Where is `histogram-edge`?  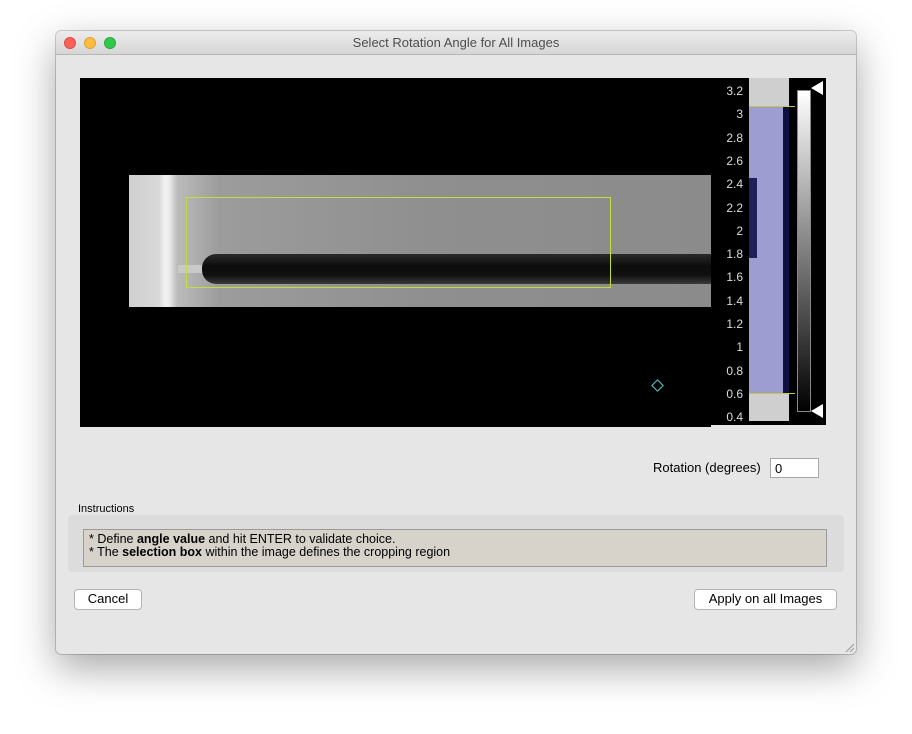 histogram-edge is located at coordinates (786, 250).